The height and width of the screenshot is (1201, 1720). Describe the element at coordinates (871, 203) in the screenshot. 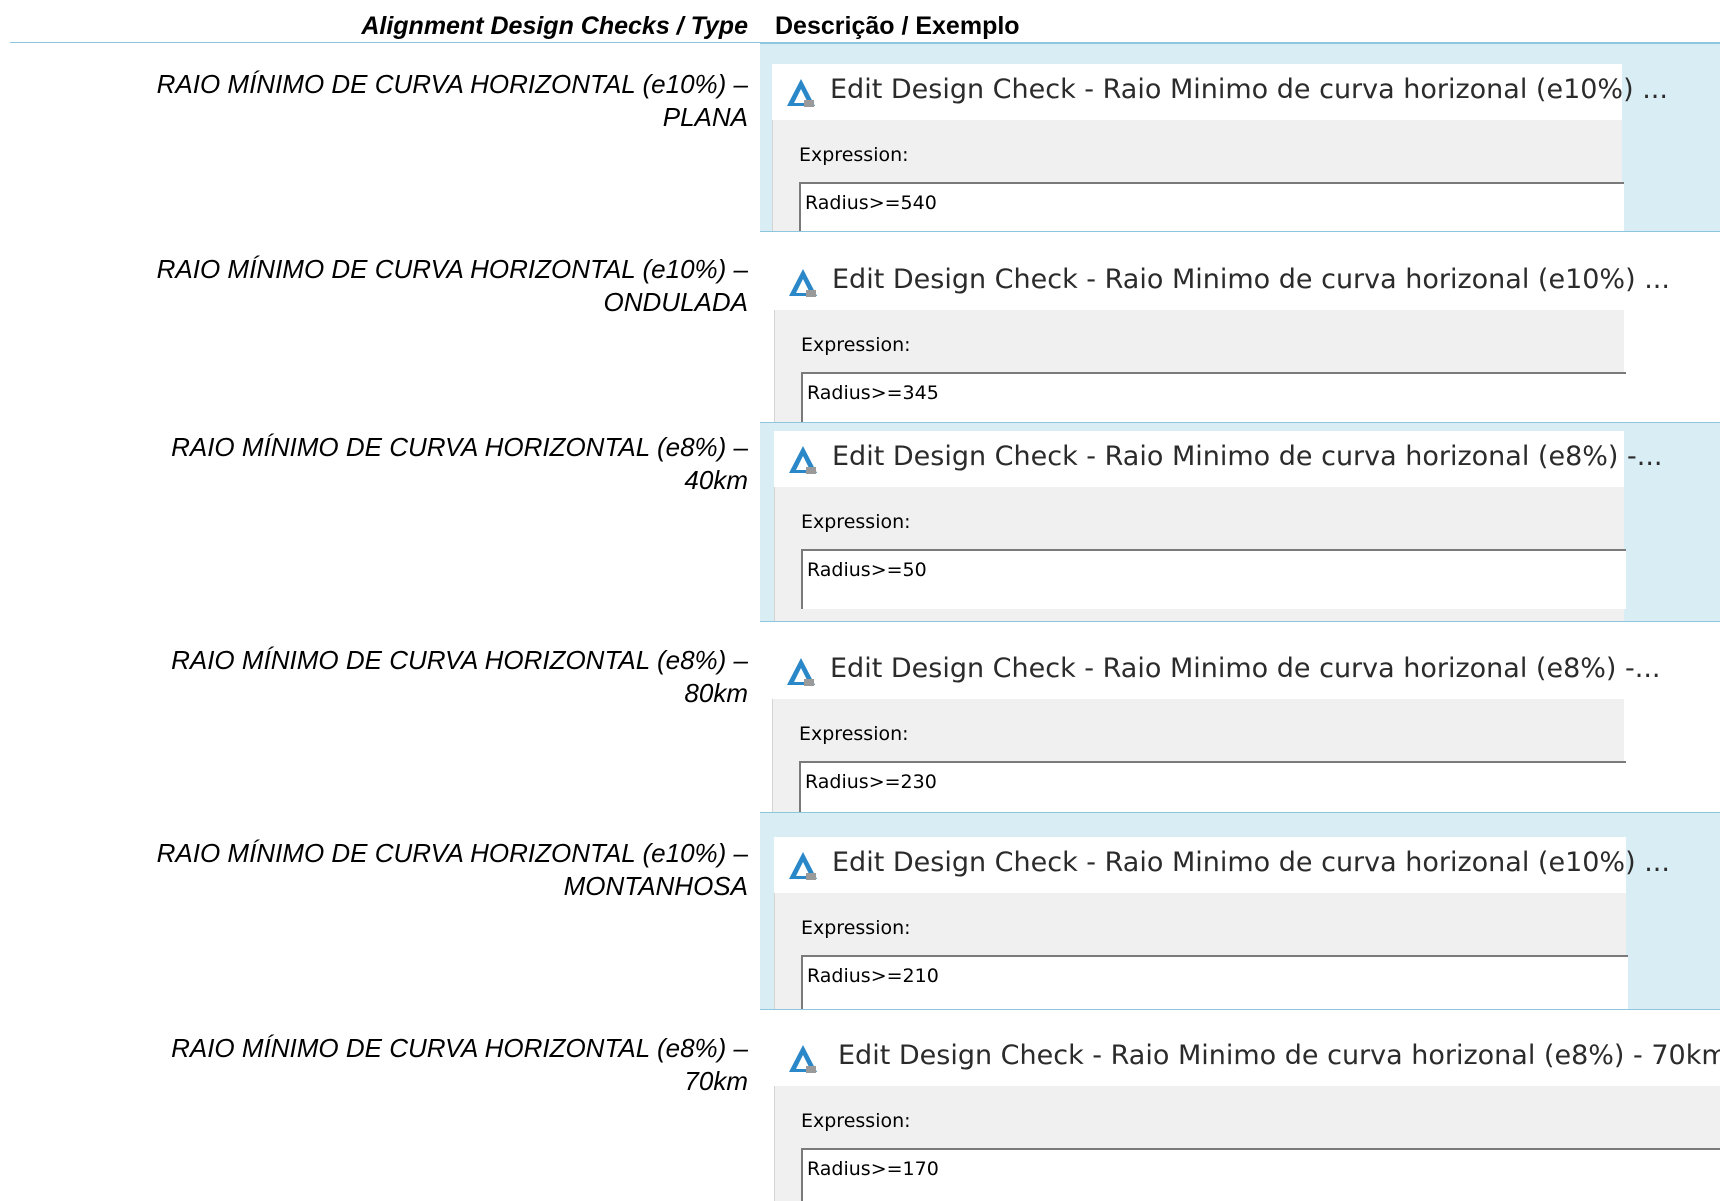

I see `expression-value: Radius>=540` at that location.